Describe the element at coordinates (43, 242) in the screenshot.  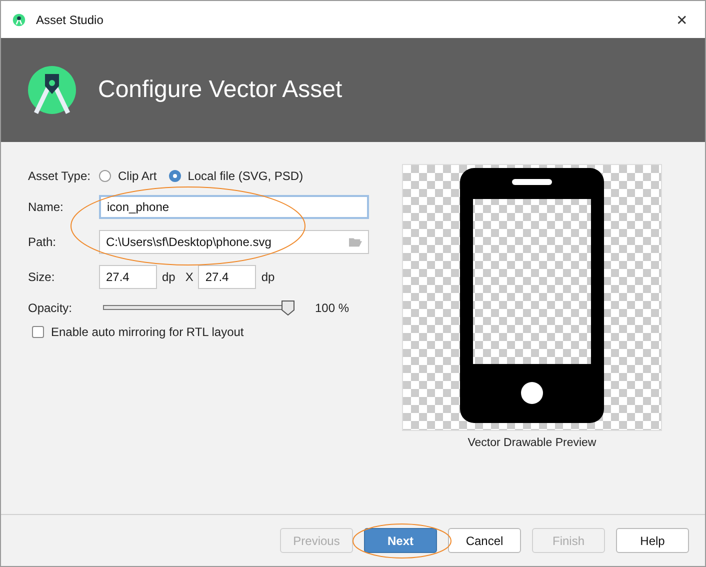
I see `field-label: Path:` at that location.